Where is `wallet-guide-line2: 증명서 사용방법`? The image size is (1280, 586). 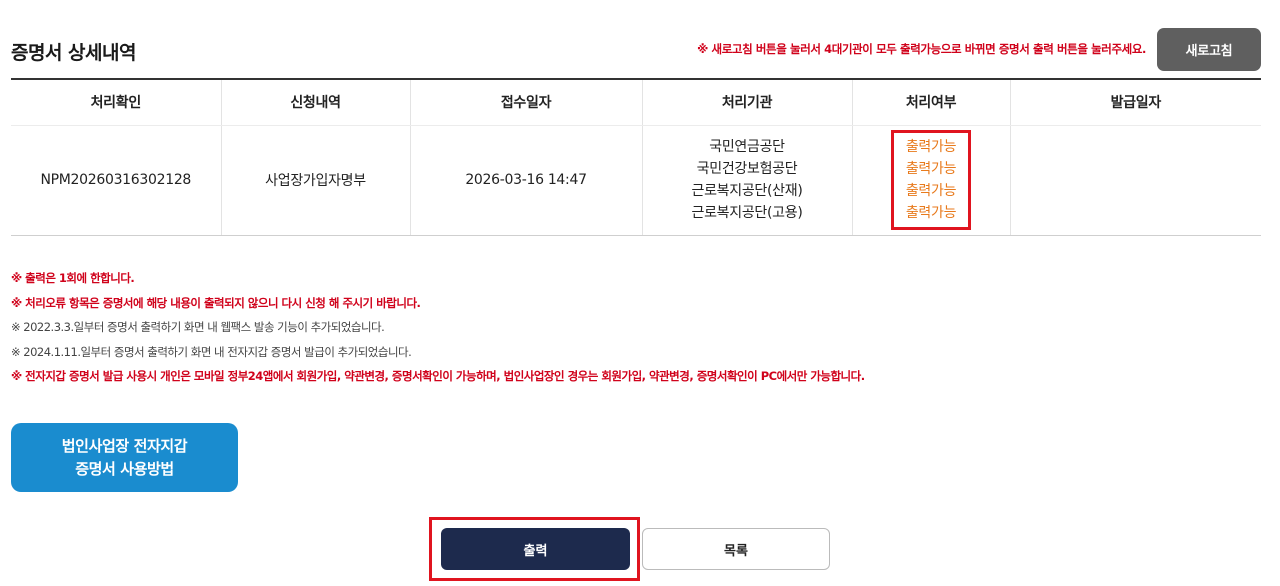
wallet-guide-line2: 증명서 사용방법 is located at coordinates (124, 468).